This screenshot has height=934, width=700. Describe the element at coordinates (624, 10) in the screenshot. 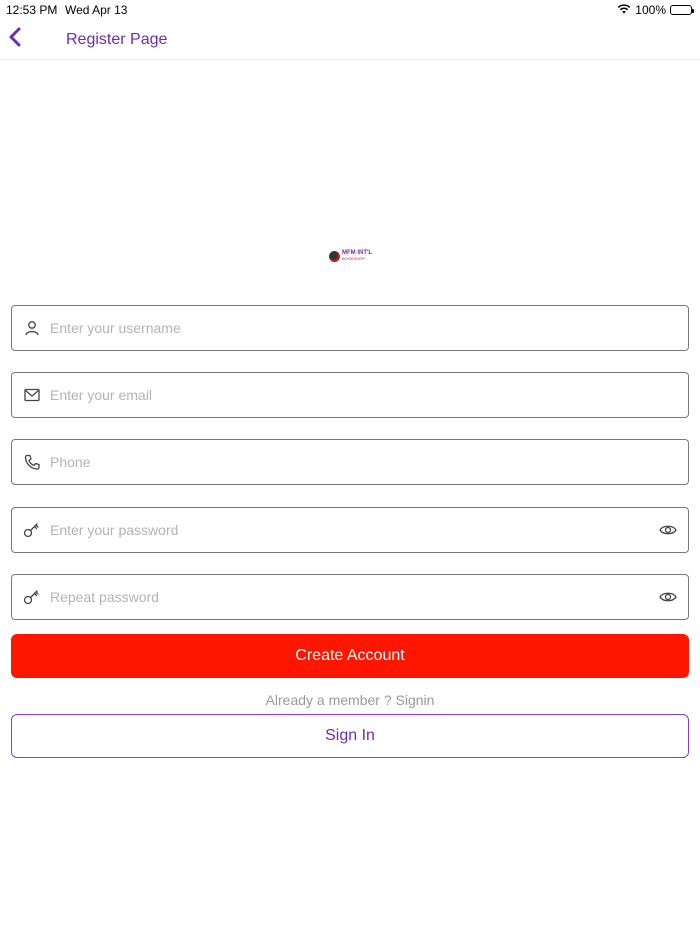

I see `wifi-icon` at that location.